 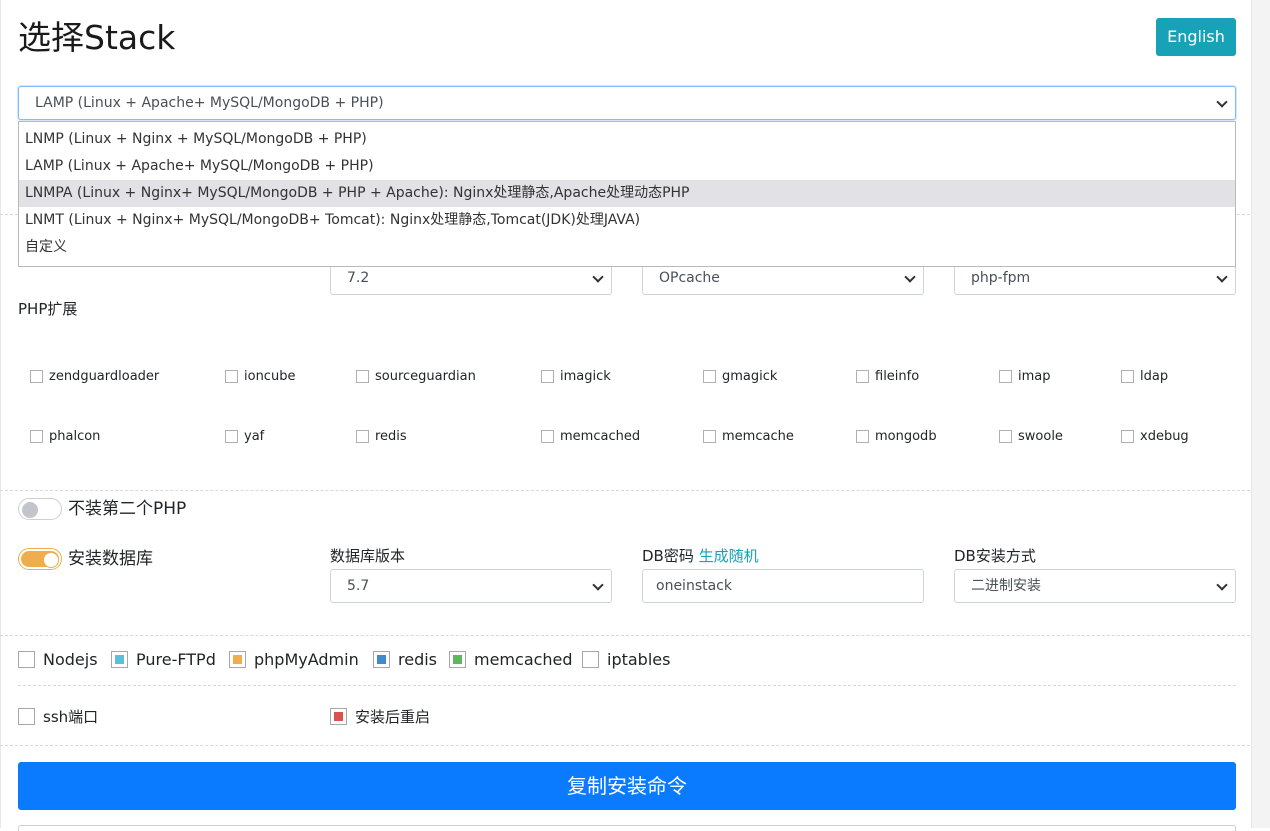 What do you see at coordinates (1261, 414) in the screenshot?
I see `scrollbar-gutter` at bounding box center [1261, 414].